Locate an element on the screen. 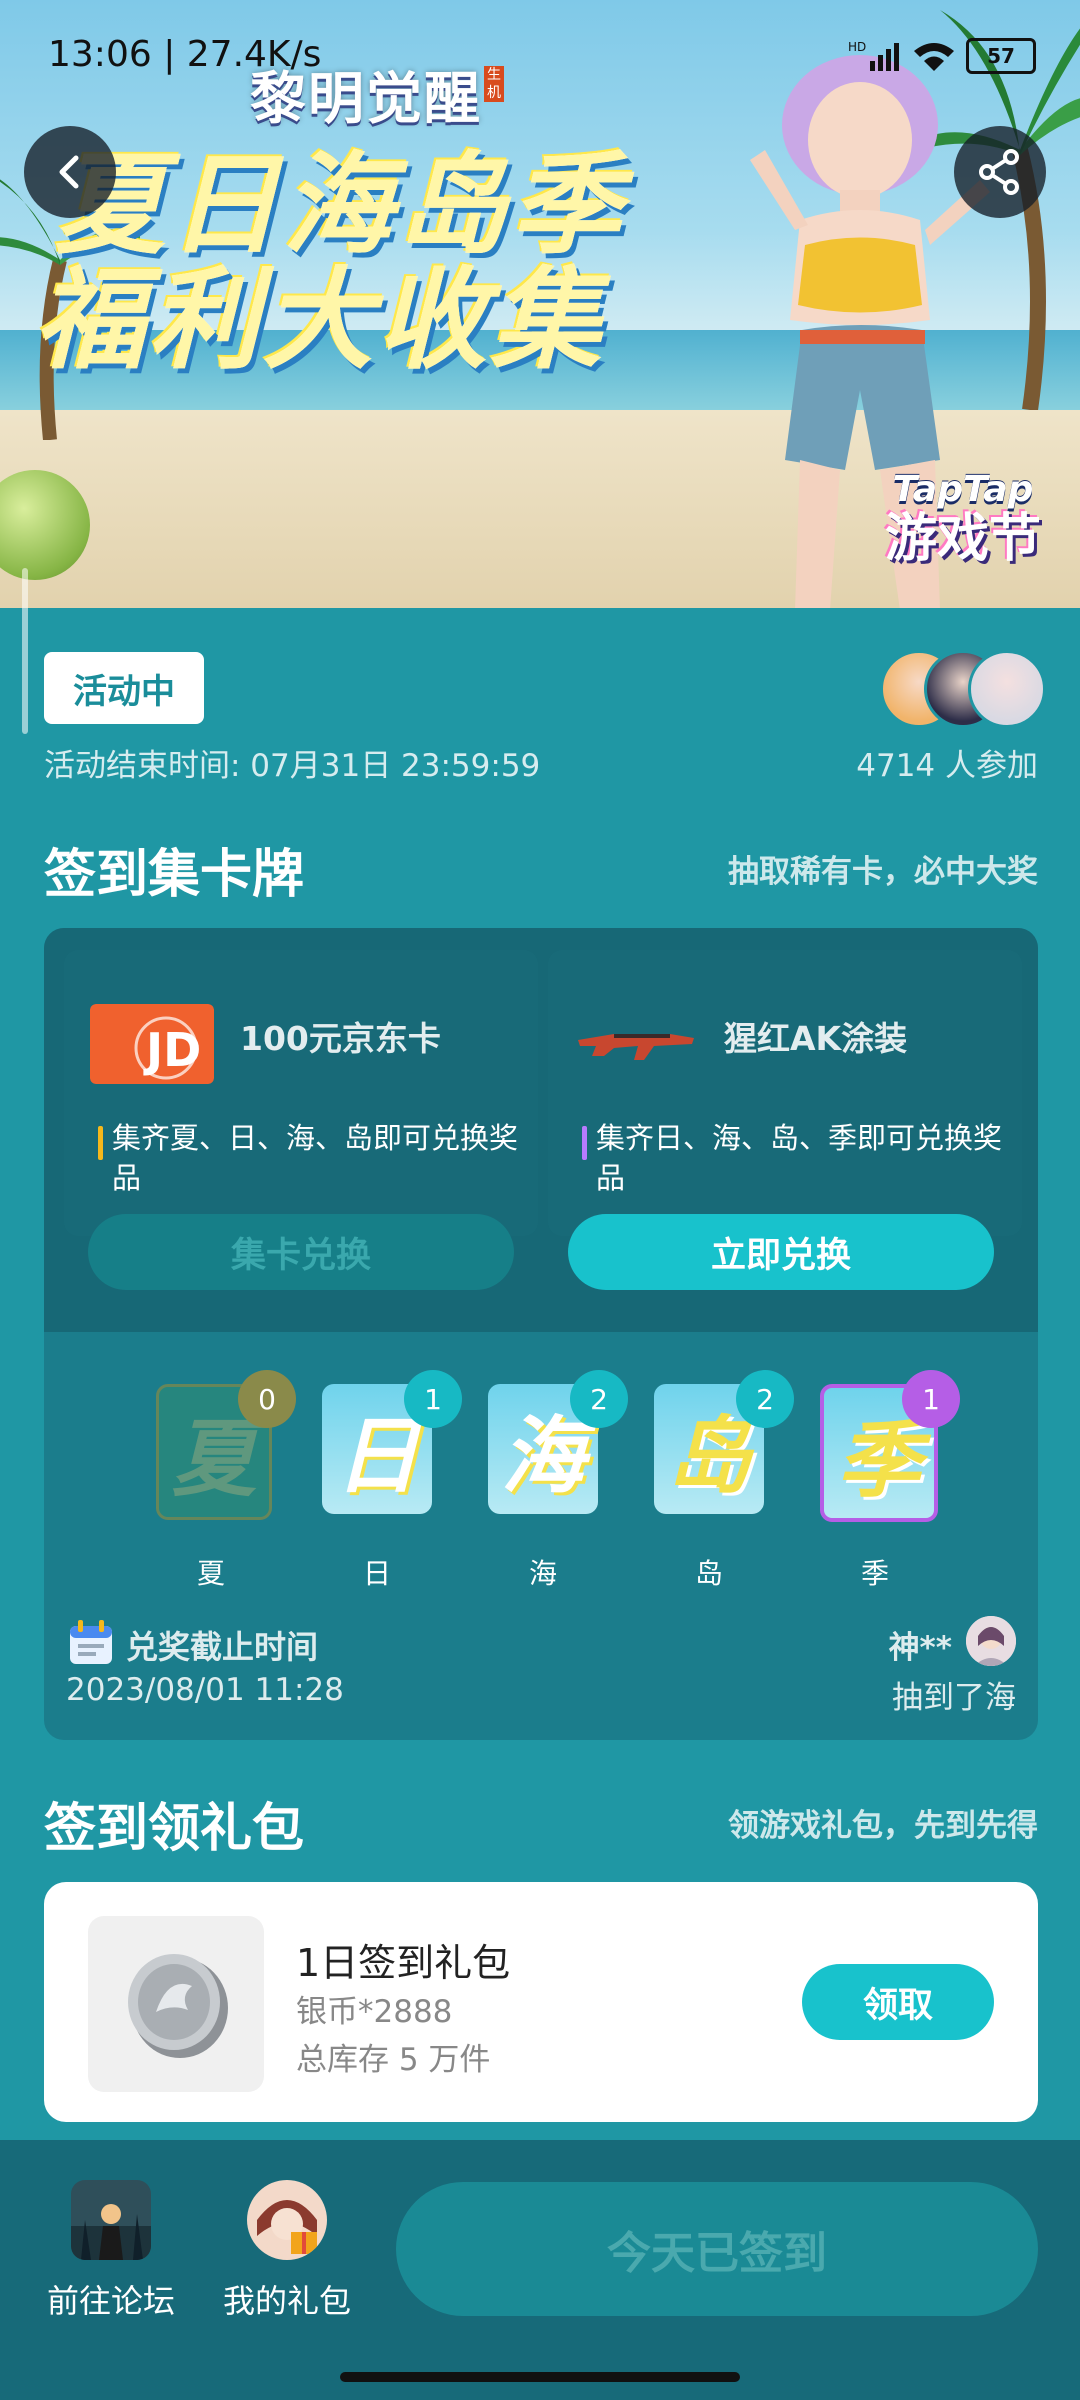 This screenshot has width=1080, height=2400. user-avatar-icon is located at coordinates (991, 1641).